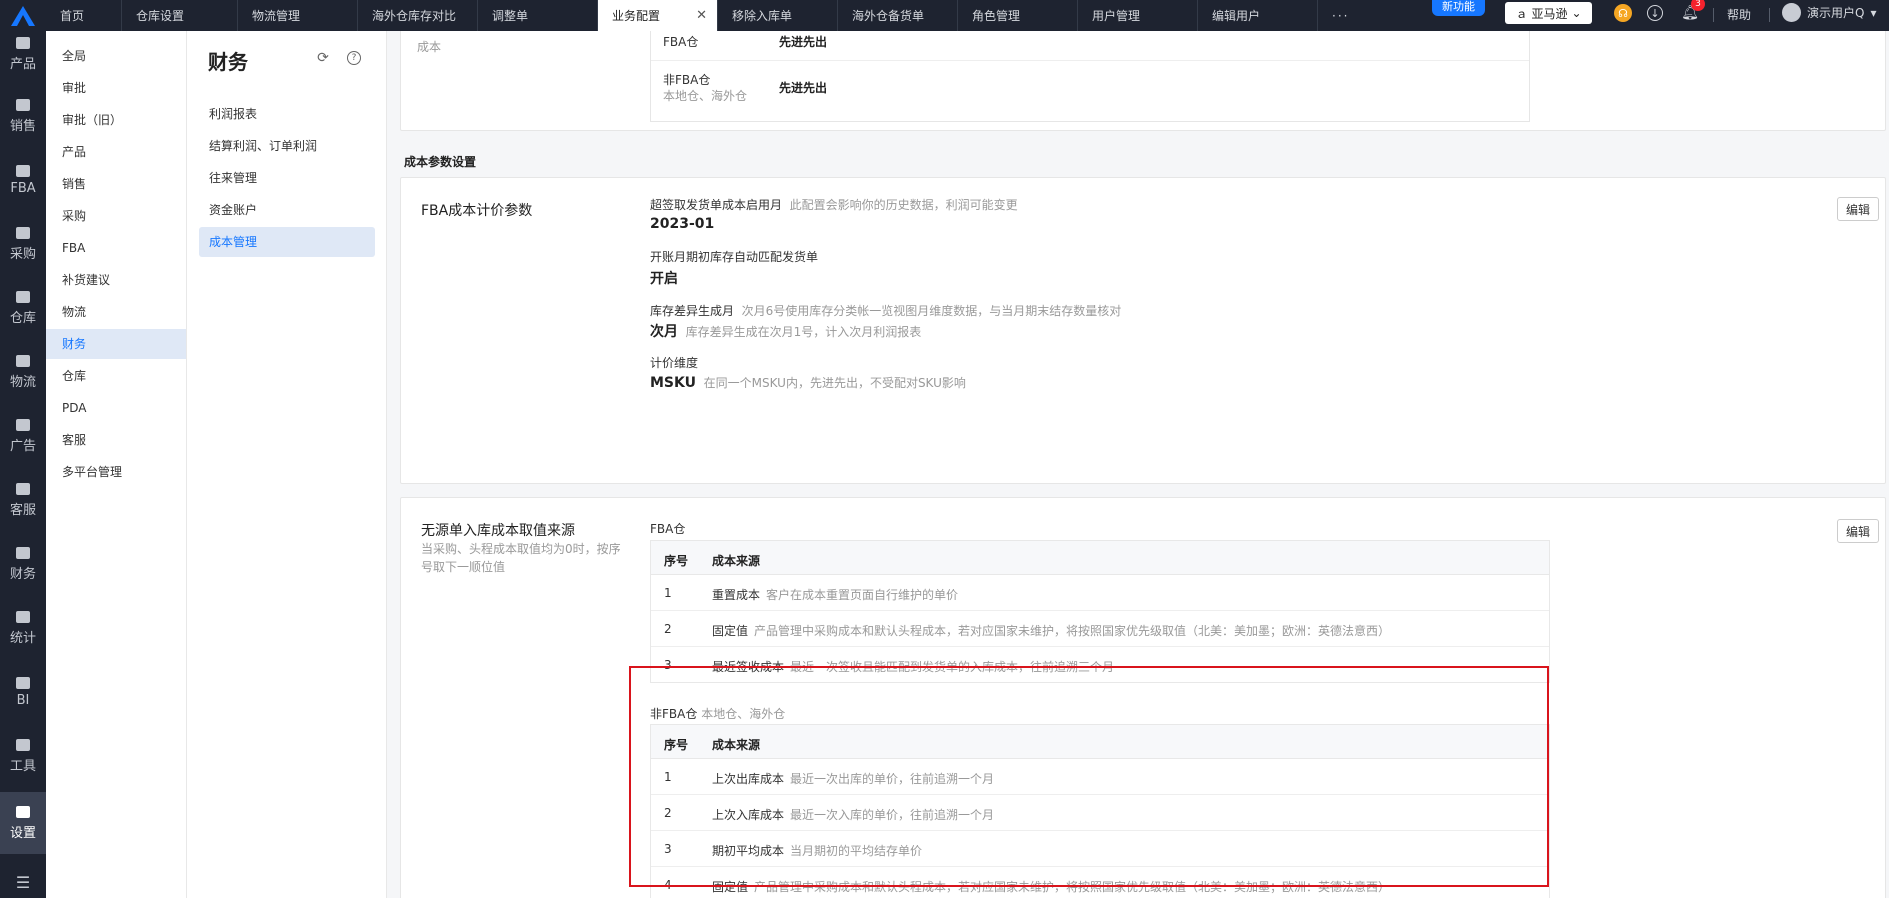  What do you see at coordinates (23, 232) in the screenshot?
I see `cart-icon` at bounding box center [23, 232].